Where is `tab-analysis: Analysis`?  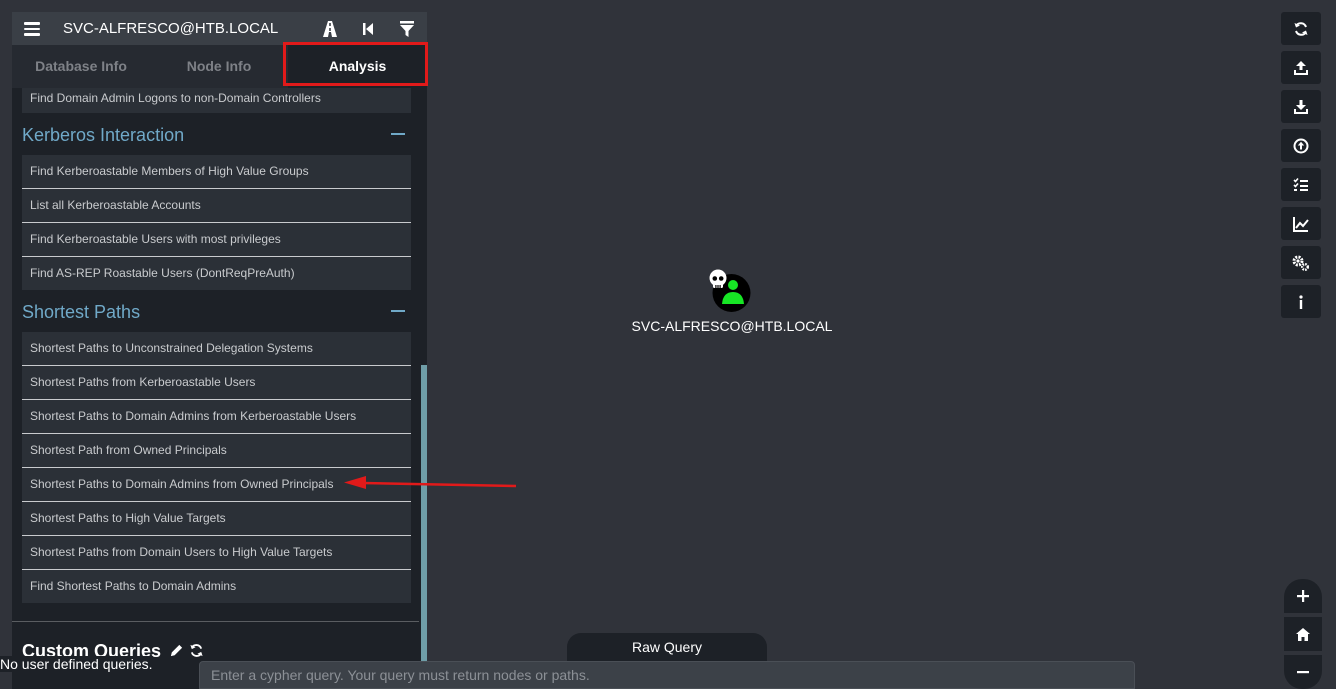 tab-analysis: Analysis is located at coordinates (357, 66).